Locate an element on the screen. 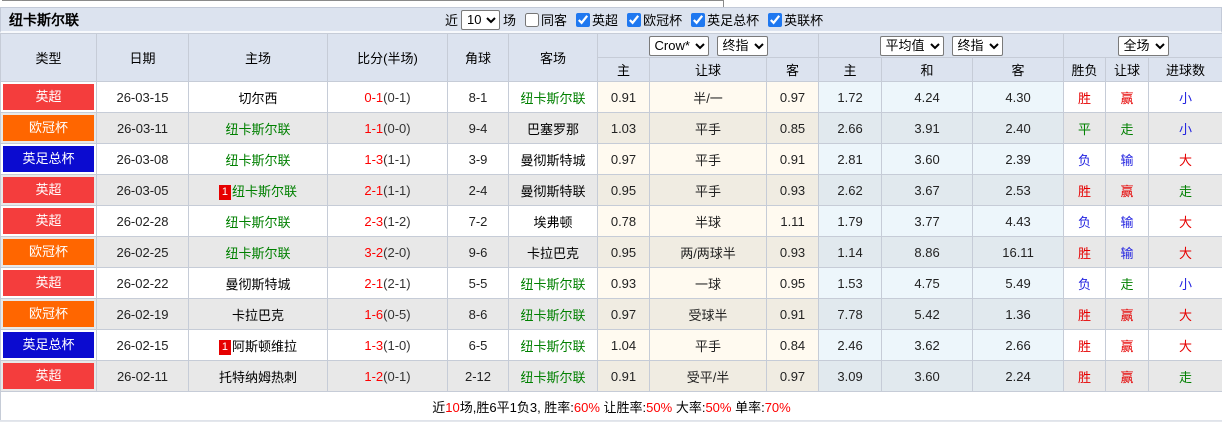 The width and height of the screenshot is (1222, 426). home-team-cell: 1纽卡斯尔联 is located at coordinates (258, 190).